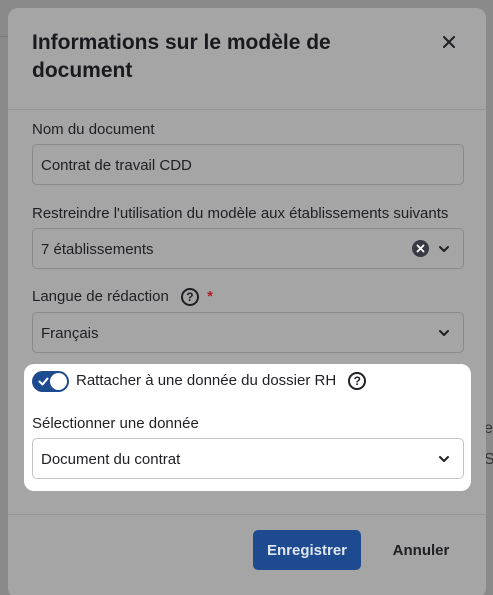 The width and height of the screenshot is (493, 595). What do you see at coordinates (421, 550) in the screenshot?
I see `cancel-button: Annuler` at bounding box center [421, 550].